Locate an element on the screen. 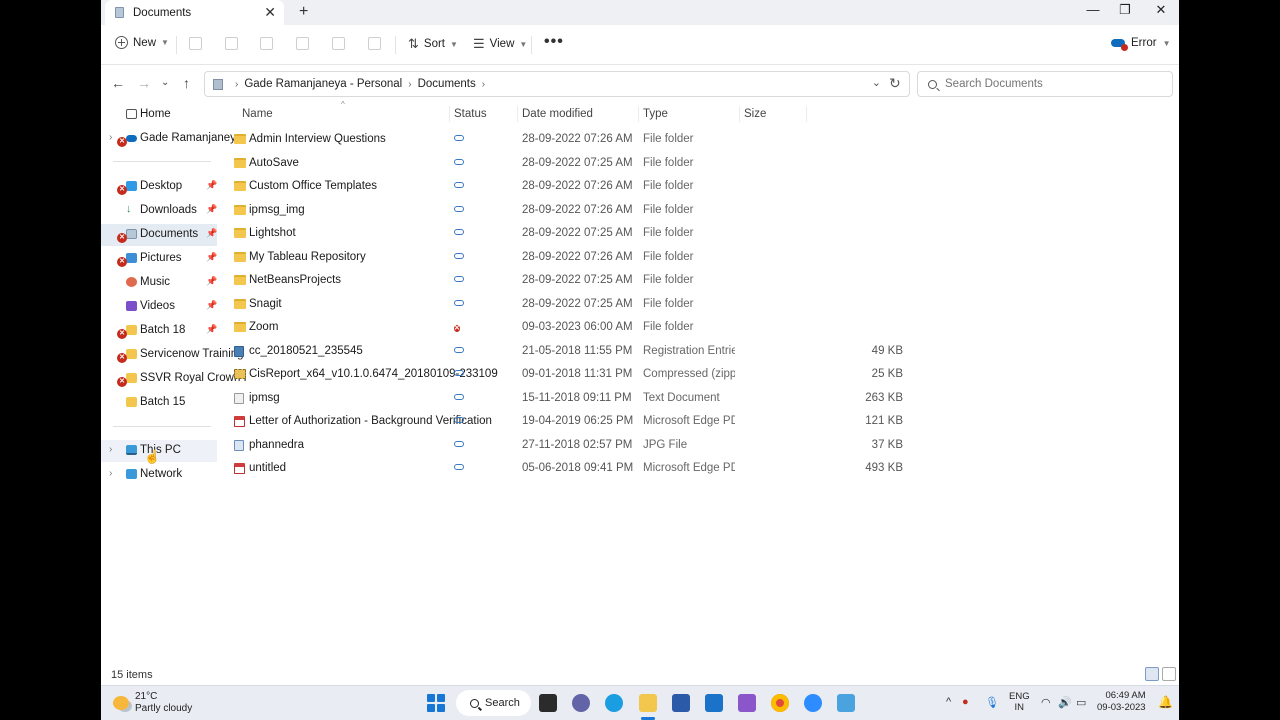  minimize-button: — is located at coordinates (1093, 9).